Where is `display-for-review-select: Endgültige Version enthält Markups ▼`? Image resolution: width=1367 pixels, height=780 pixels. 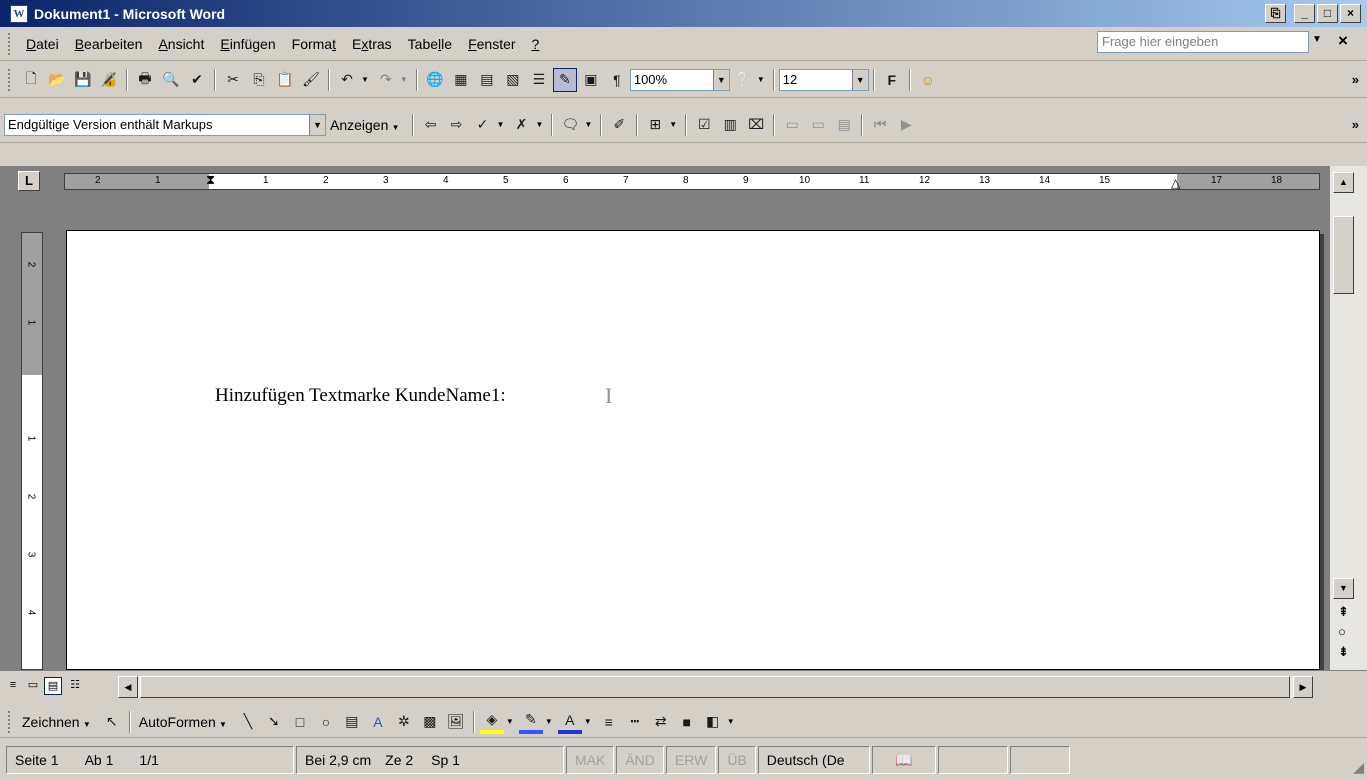
display-for-review-select: Endgültige Version enthält Markups ▼ is located at coordinates (165, 124).